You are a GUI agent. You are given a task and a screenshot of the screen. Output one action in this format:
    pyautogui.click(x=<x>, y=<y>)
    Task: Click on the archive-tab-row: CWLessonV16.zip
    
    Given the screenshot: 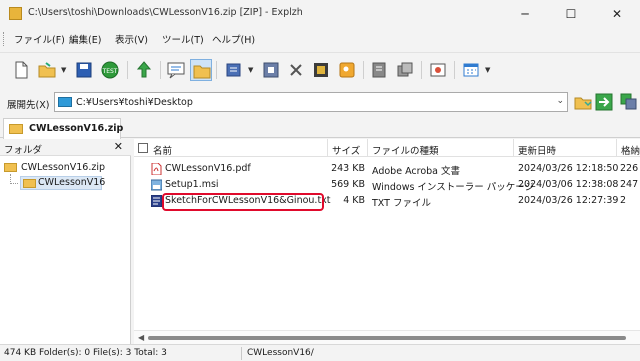 What is the action you would take?
    pyautogui.click(x=320, y=127)
    